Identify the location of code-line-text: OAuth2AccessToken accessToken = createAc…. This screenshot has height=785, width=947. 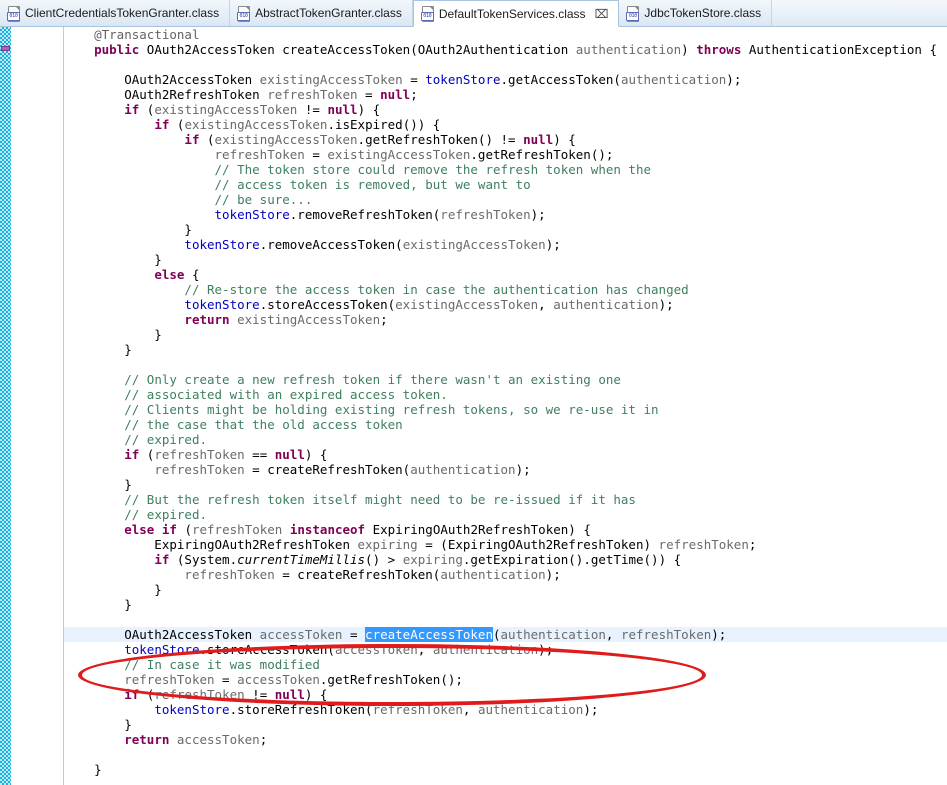
(395, 634).